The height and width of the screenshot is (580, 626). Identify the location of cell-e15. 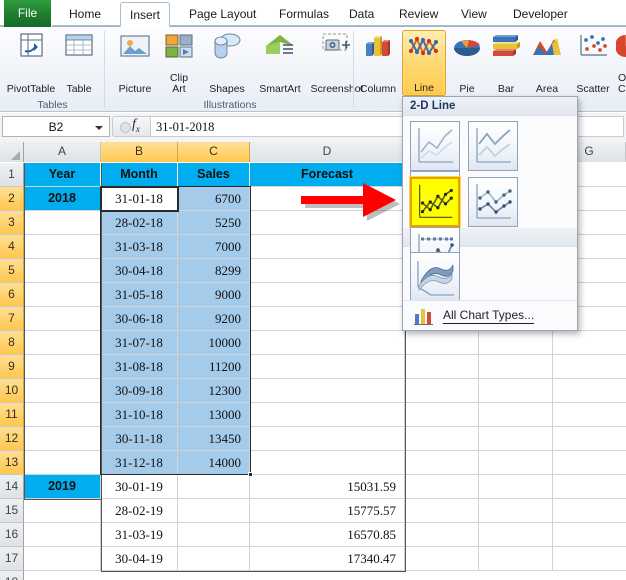
(442, 511).